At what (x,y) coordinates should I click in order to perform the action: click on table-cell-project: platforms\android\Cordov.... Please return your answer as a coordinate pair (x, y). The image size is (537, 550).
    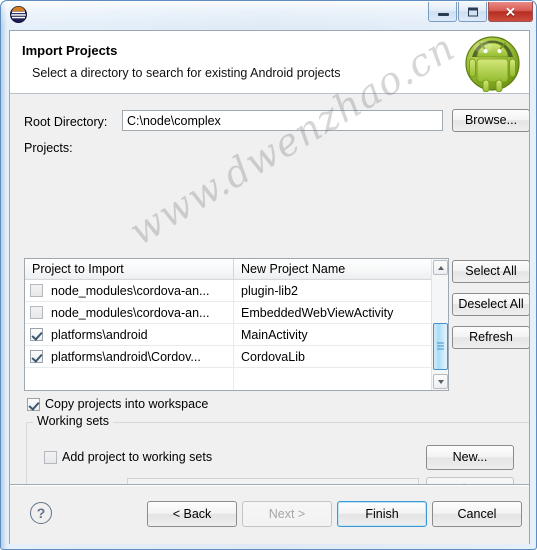
    Looking at the image, I should click on (129, 356).